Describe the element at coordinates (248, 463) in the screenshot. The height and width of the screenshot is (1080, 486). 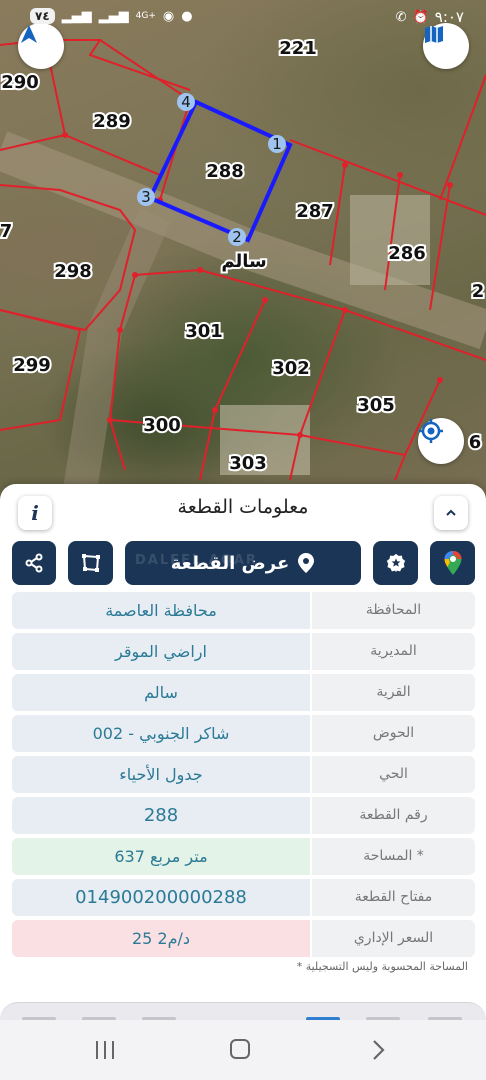
I see `parcel-label: 303` at that location.